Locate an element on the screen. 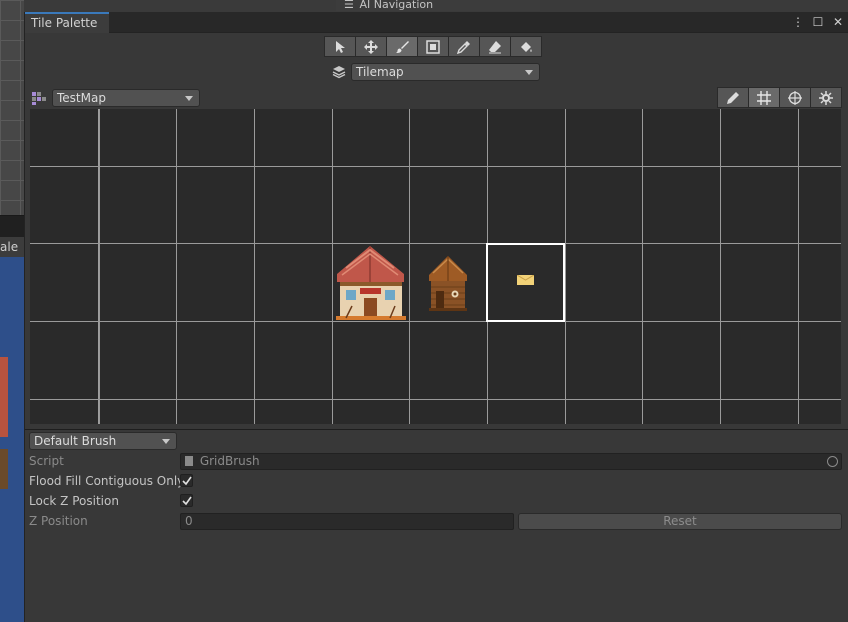  palette-toolbar is located at coordinates (779, 97).